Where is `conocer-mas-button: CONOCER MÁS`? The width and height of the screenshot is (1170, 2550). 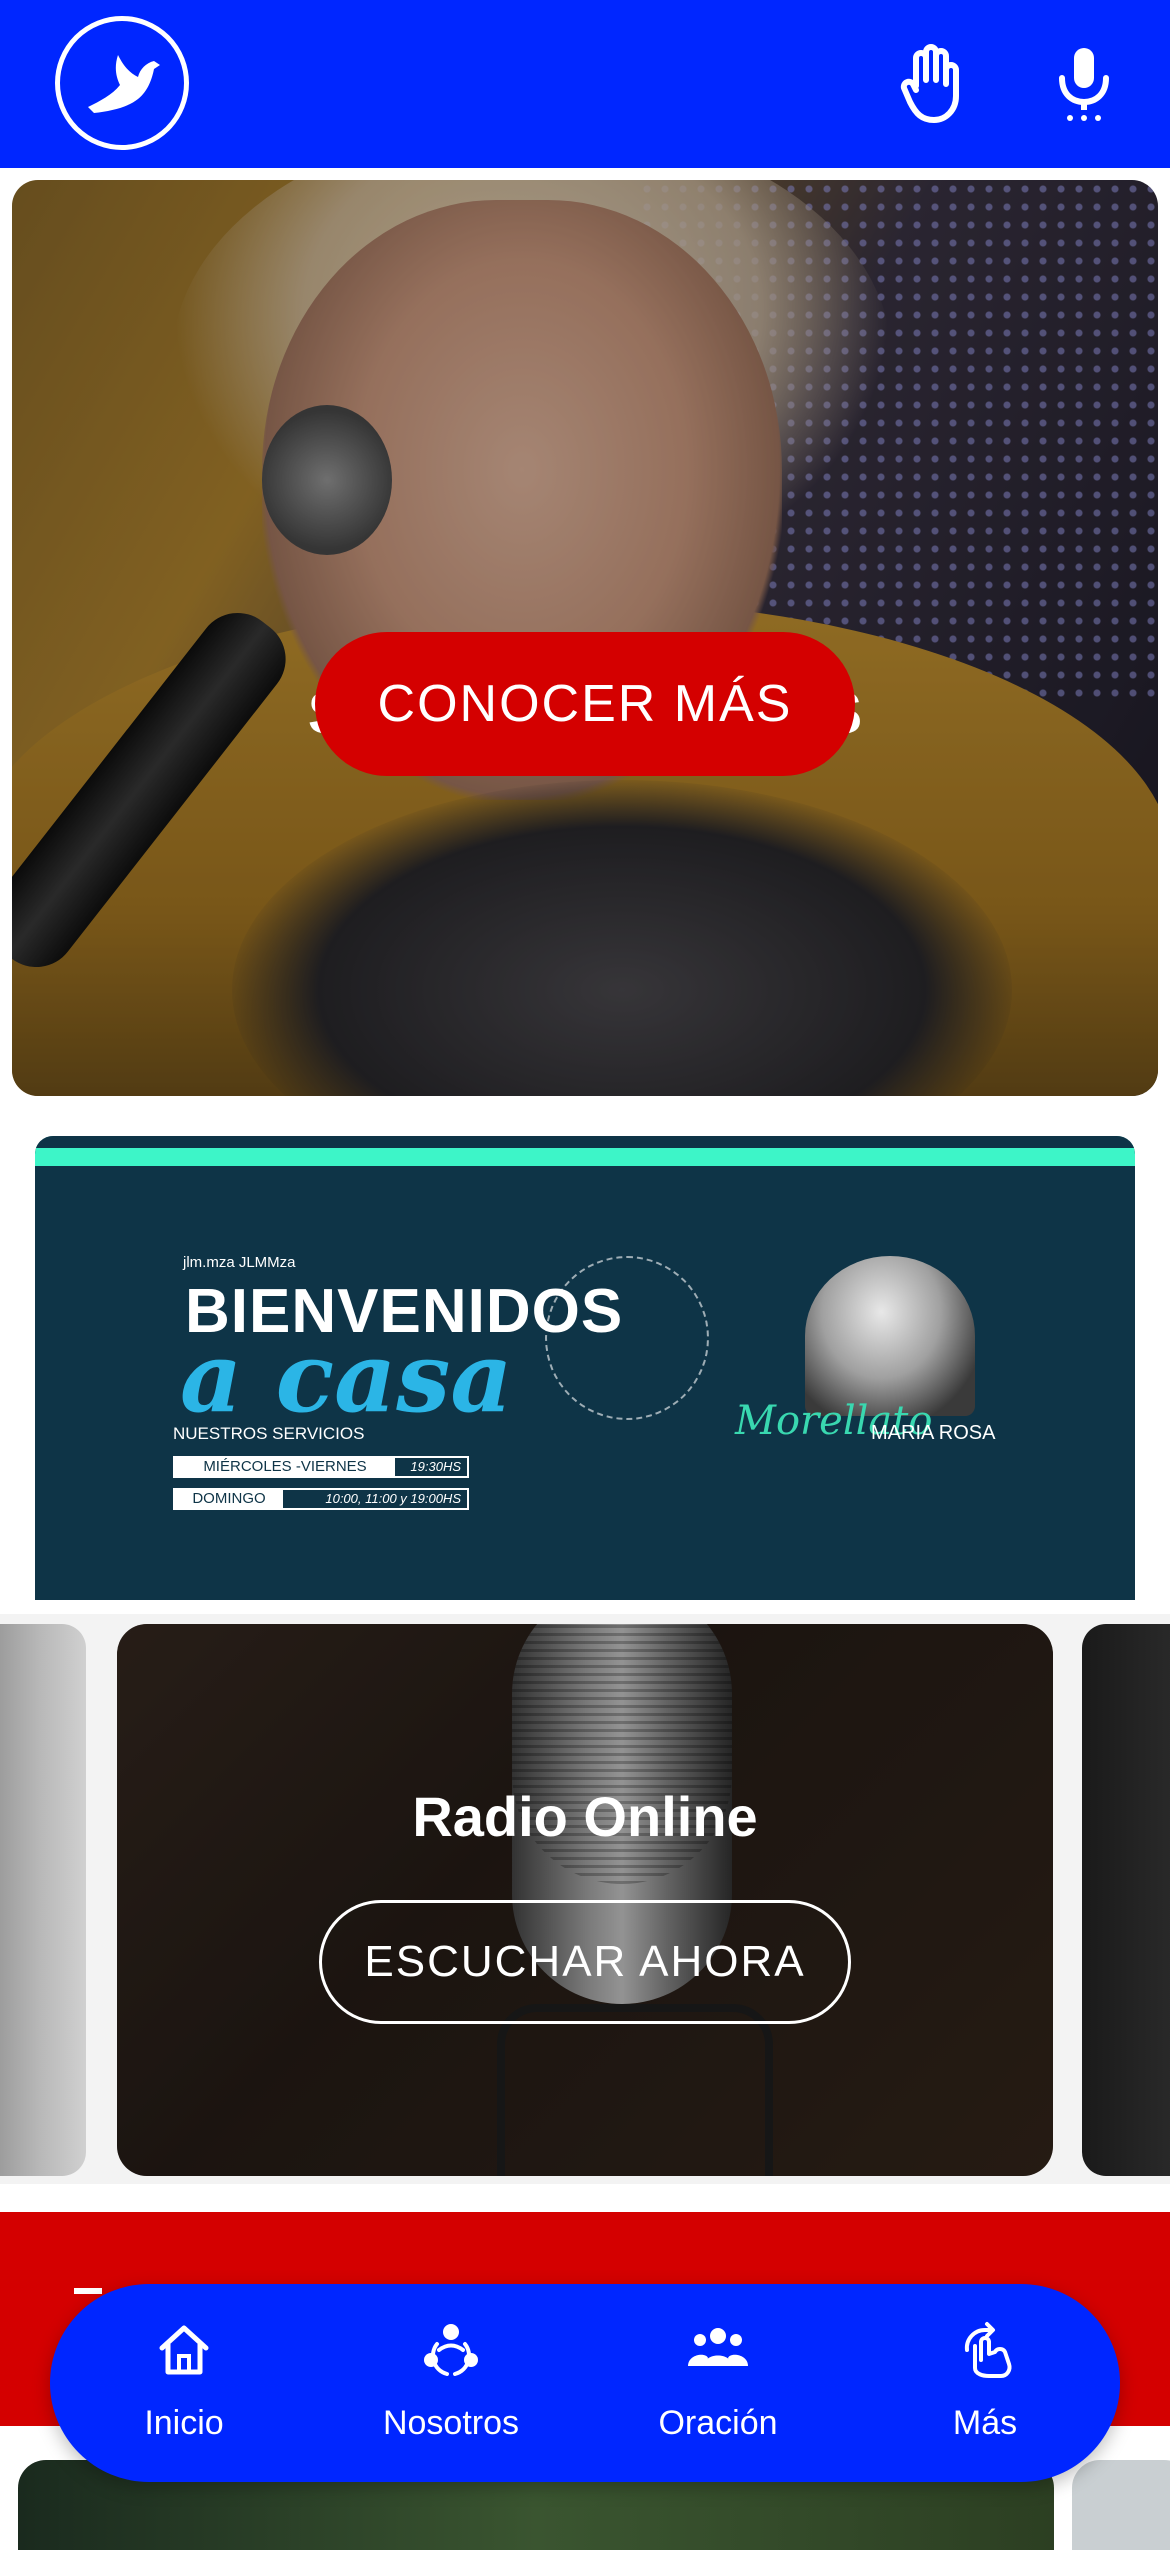
conocer-mas-button: CONOCER MÁS is located at coordinates (585, 704).